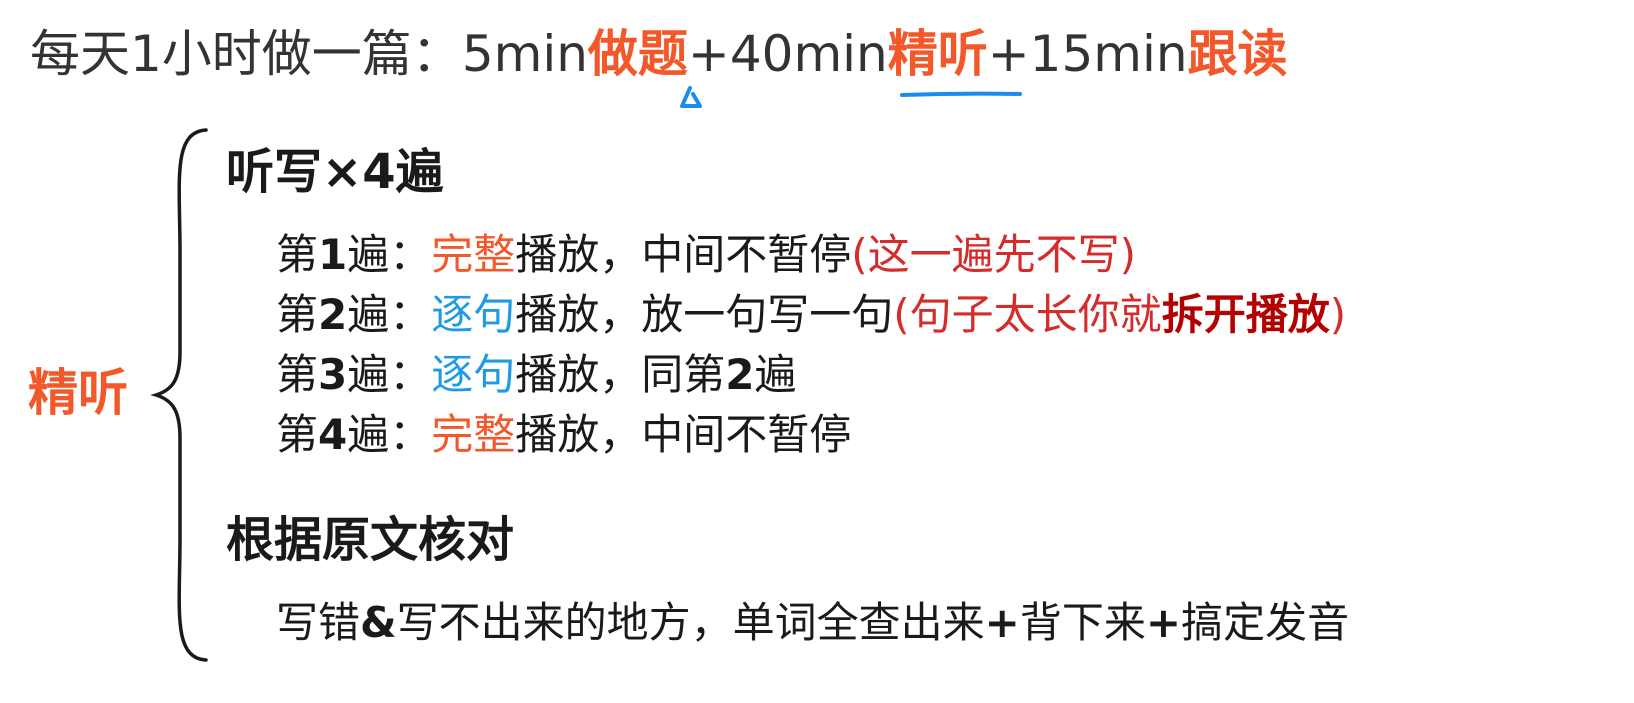 The image size is (1634, 703). What do you see at coordinates (1087, 54) in the screenshot?
I see `headline-time-3: +15min` at bounding box center [1087, 54].